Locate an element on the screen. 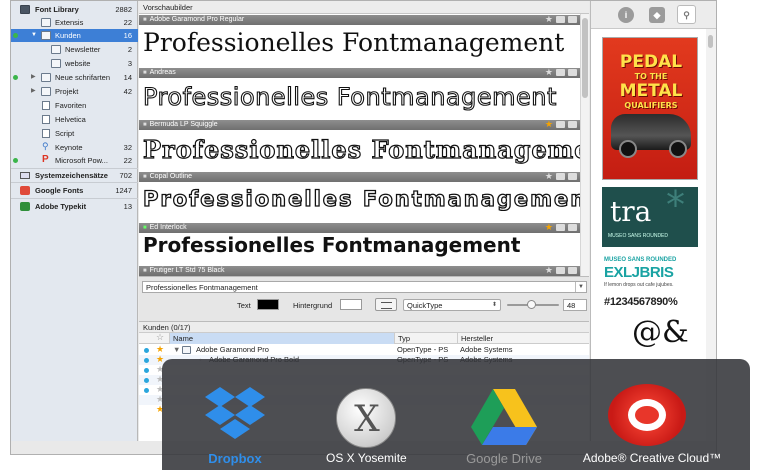 This screenshot has height=470, width=780. font-preview-bar: ■ Ed Interlock ★ is located at coordinates (359, 227).